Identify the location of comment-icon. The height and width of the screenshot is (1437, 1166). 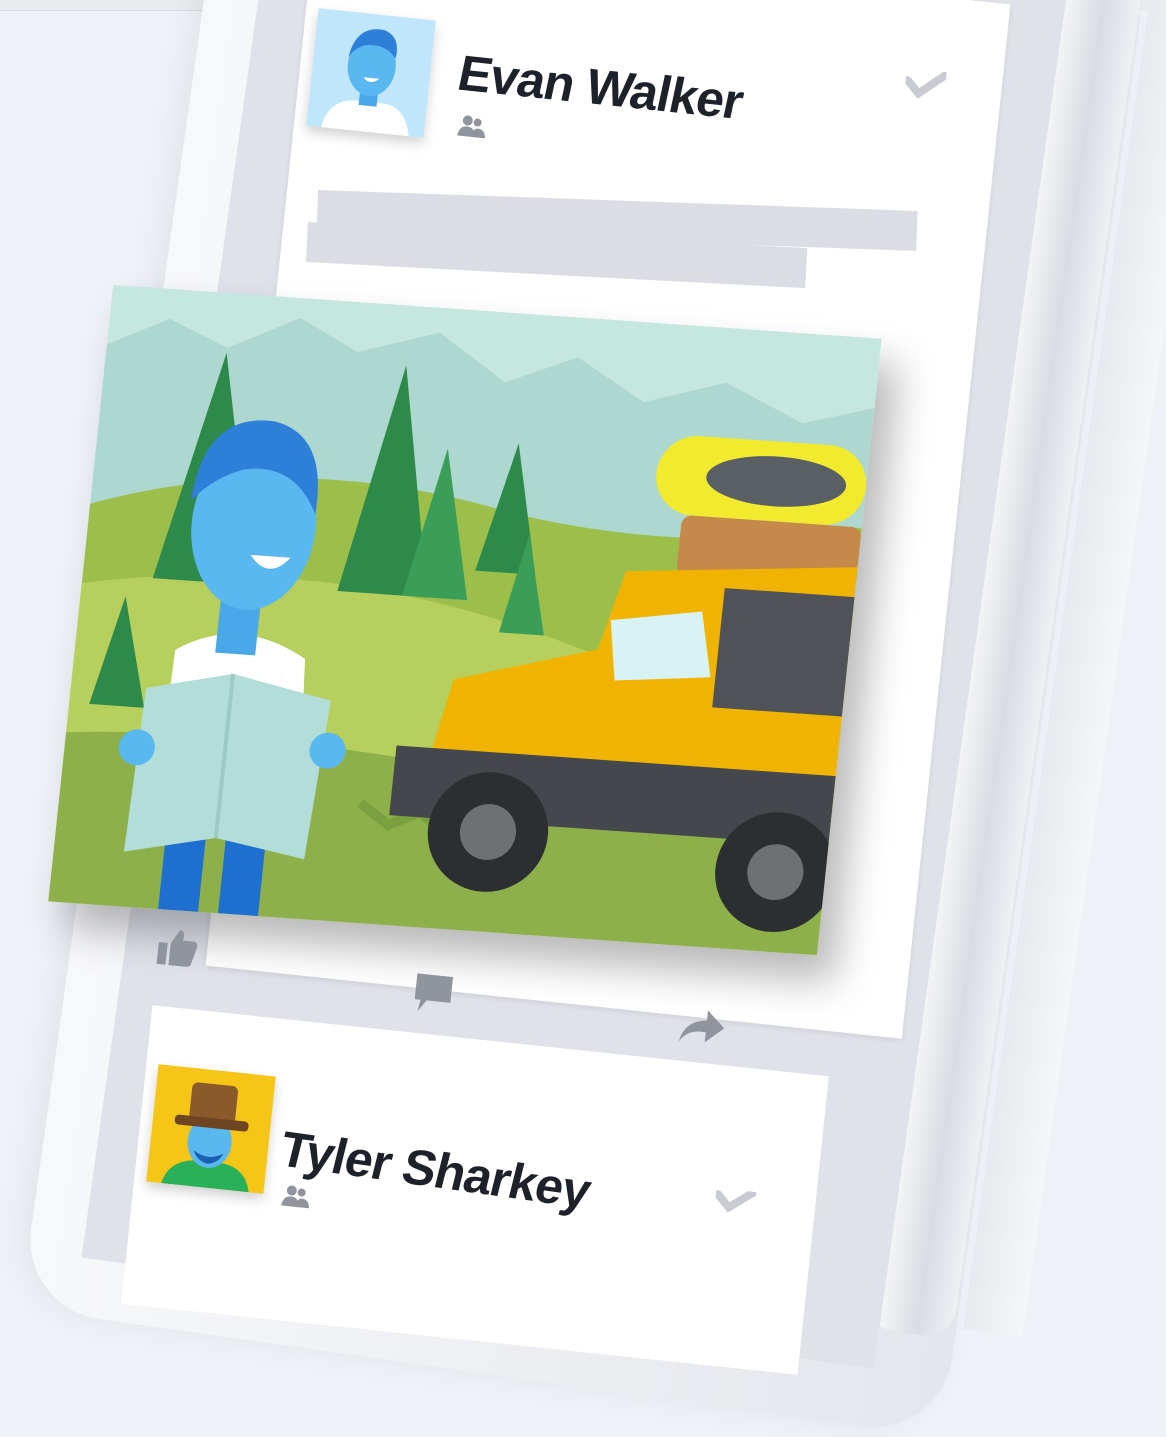
(433, 996).